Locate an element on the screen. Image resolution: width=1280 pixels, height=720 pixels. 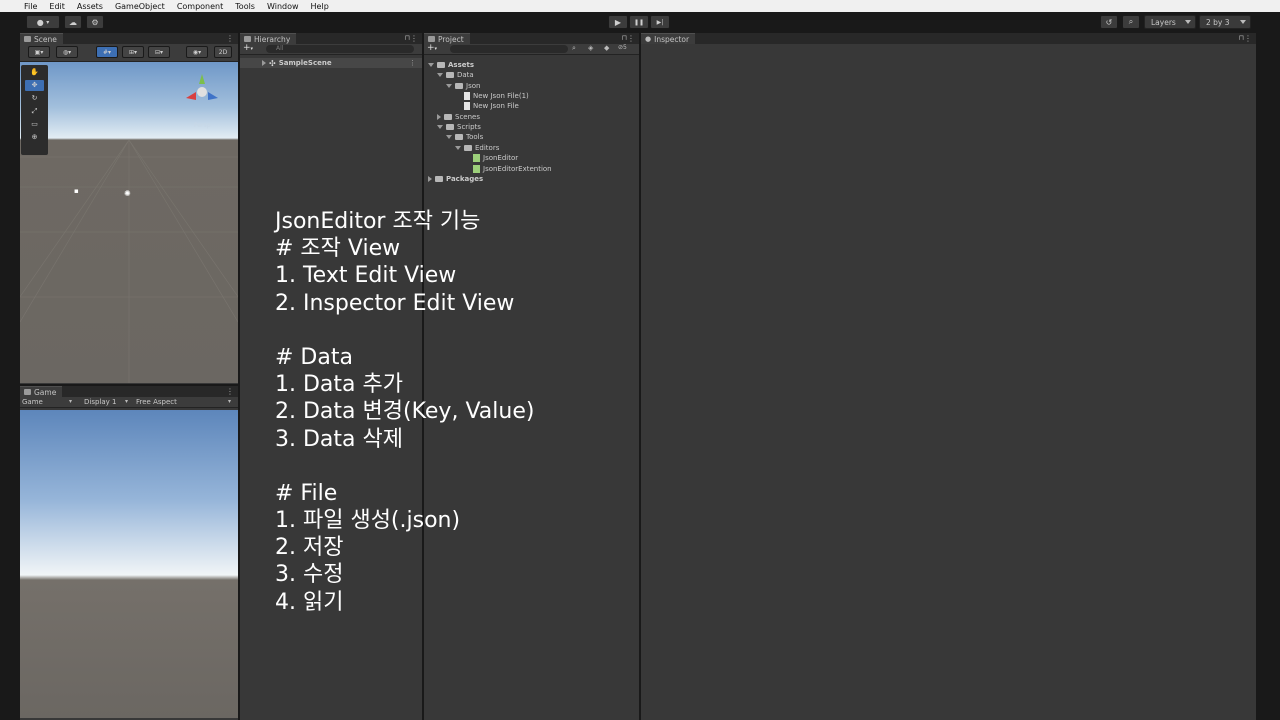
menu-window: Window is located at coordinates (283, 6).